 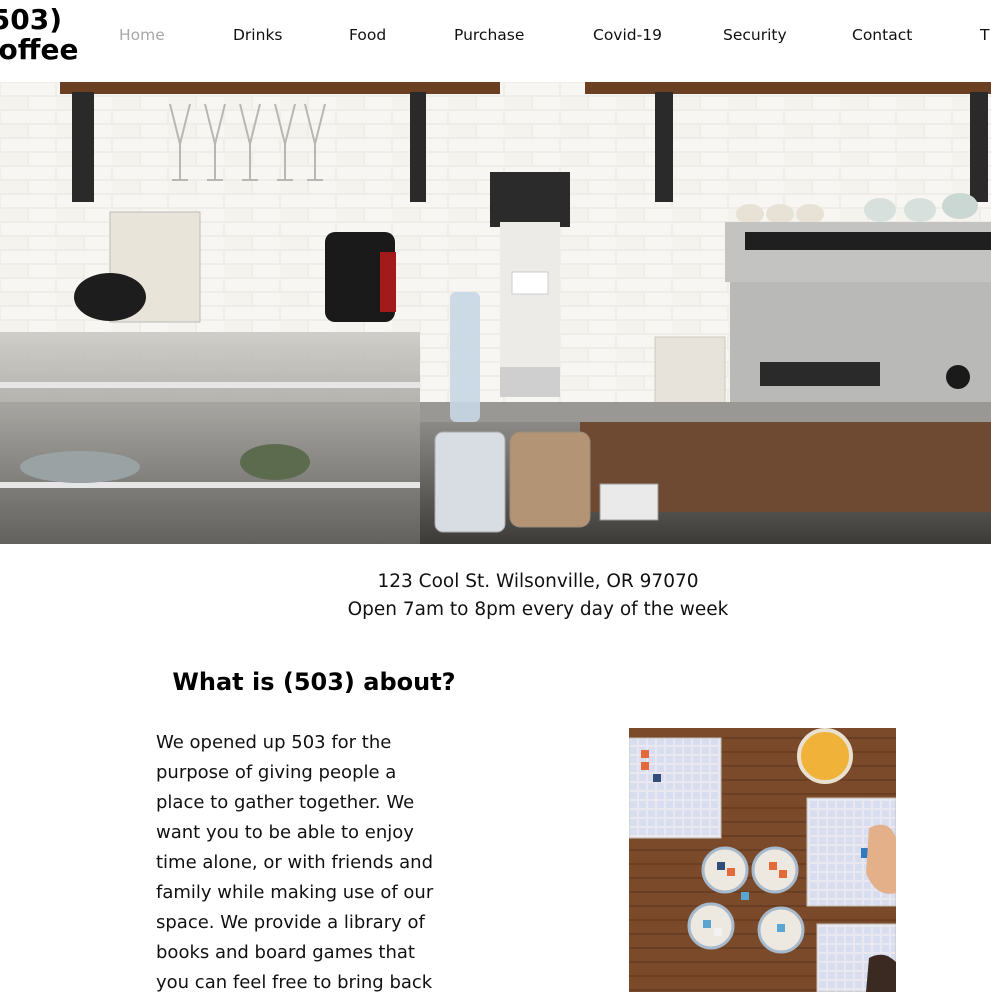 What do you see at coordinates (290, 922) in the screenshot?
I see `about-line: space. We provide a library of` at bounding box center [290, 922].